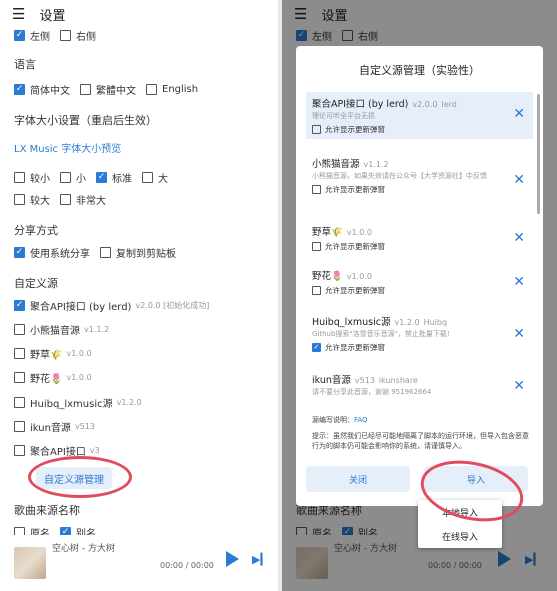  What do you see at coordinates (143, 450) in the screenshot?
I see `custom-source-item: 聚合API接口 v3` at bounding box center [143, 450].